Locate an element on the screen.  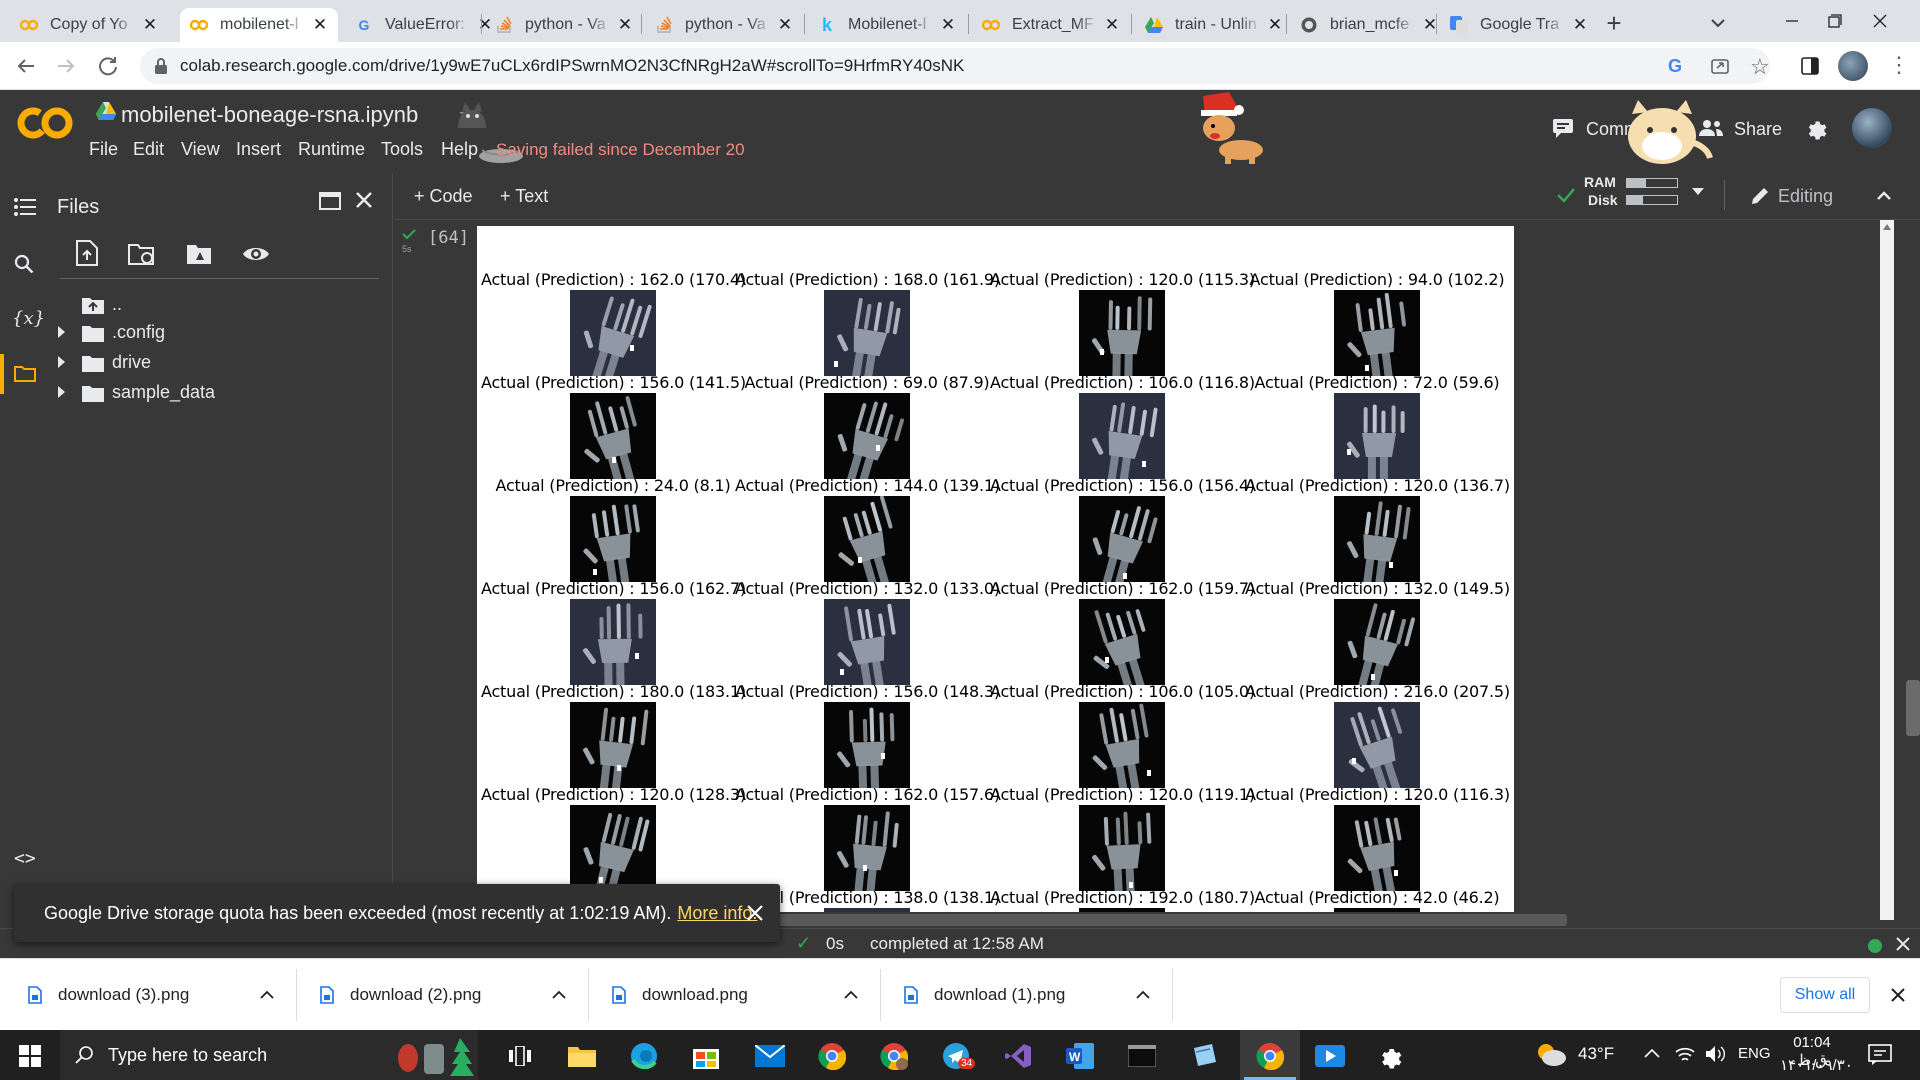
file-tree-item: .. is located at coordinates (217, 305).